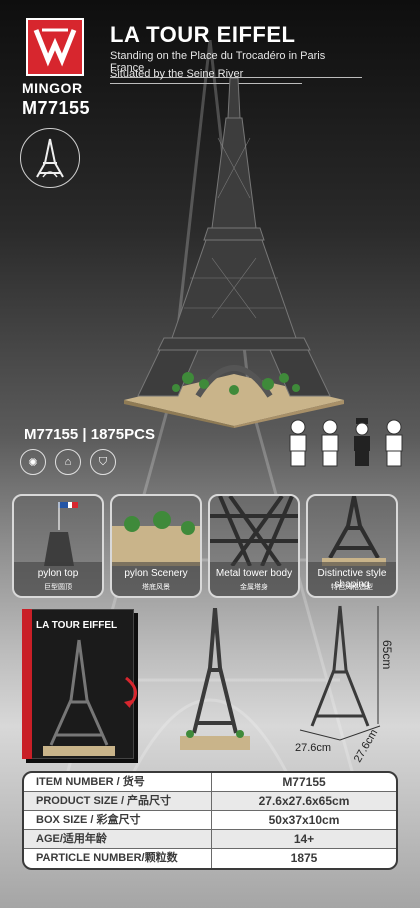  I want to click on brand-name: MINGOR, so click(52, 88).